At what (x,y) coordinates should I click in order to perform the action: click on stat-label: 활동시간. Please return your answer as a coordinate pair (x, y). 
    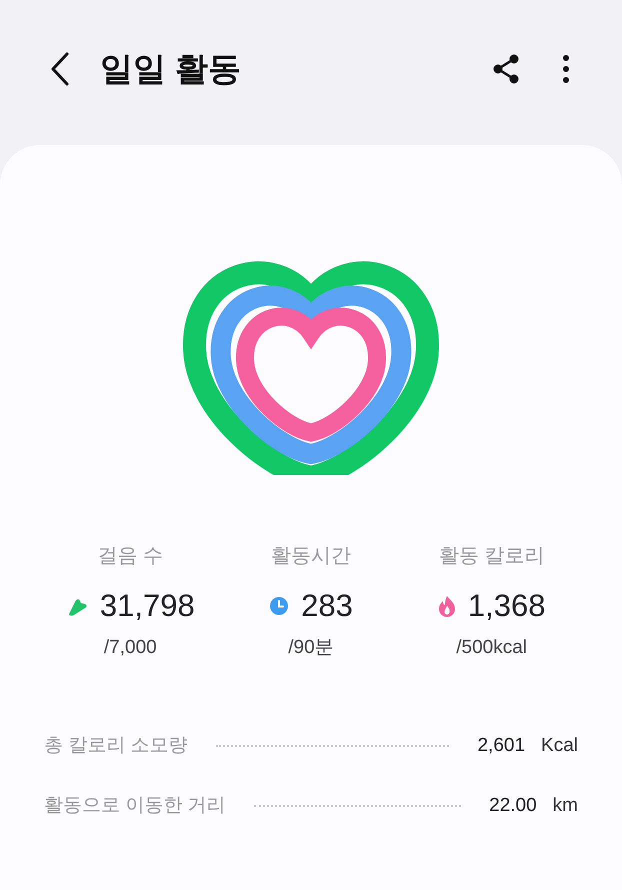
    Looking at the image, I should click on (310, 556).